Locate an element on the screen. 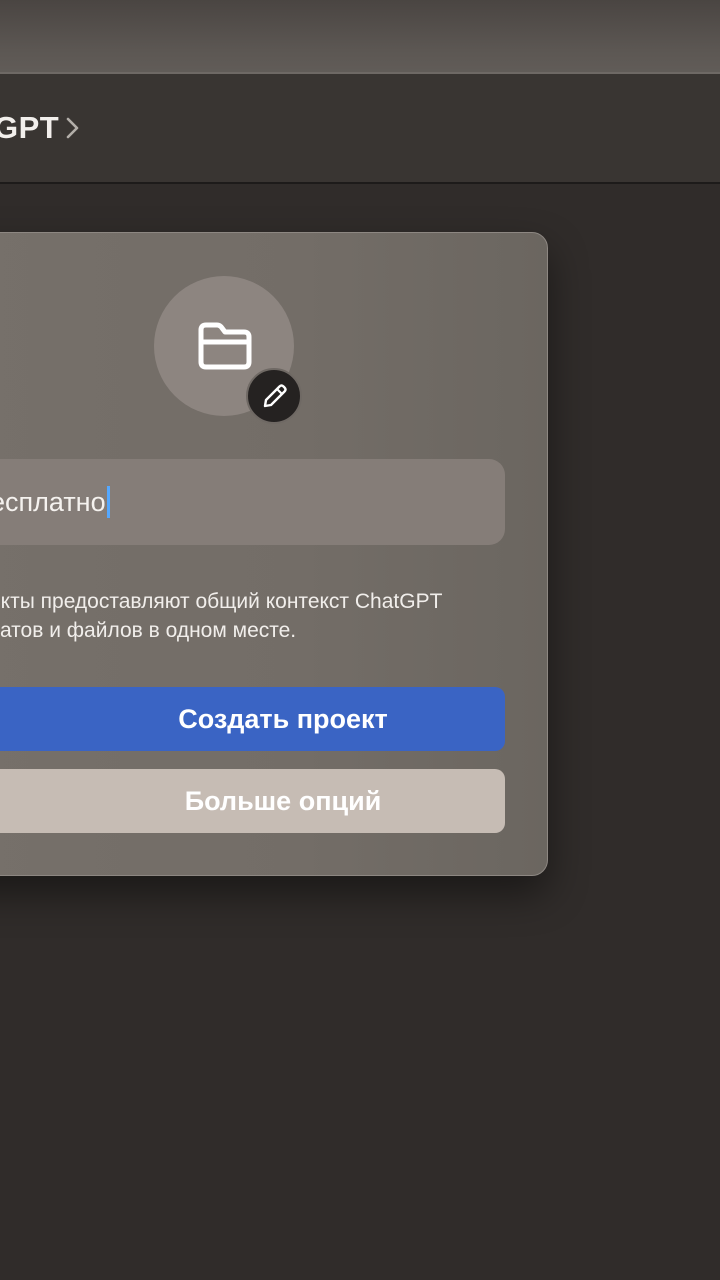 This screenshot has width=720, height=1280. project-name-value: есплатно is located at coordinates (55, 502).